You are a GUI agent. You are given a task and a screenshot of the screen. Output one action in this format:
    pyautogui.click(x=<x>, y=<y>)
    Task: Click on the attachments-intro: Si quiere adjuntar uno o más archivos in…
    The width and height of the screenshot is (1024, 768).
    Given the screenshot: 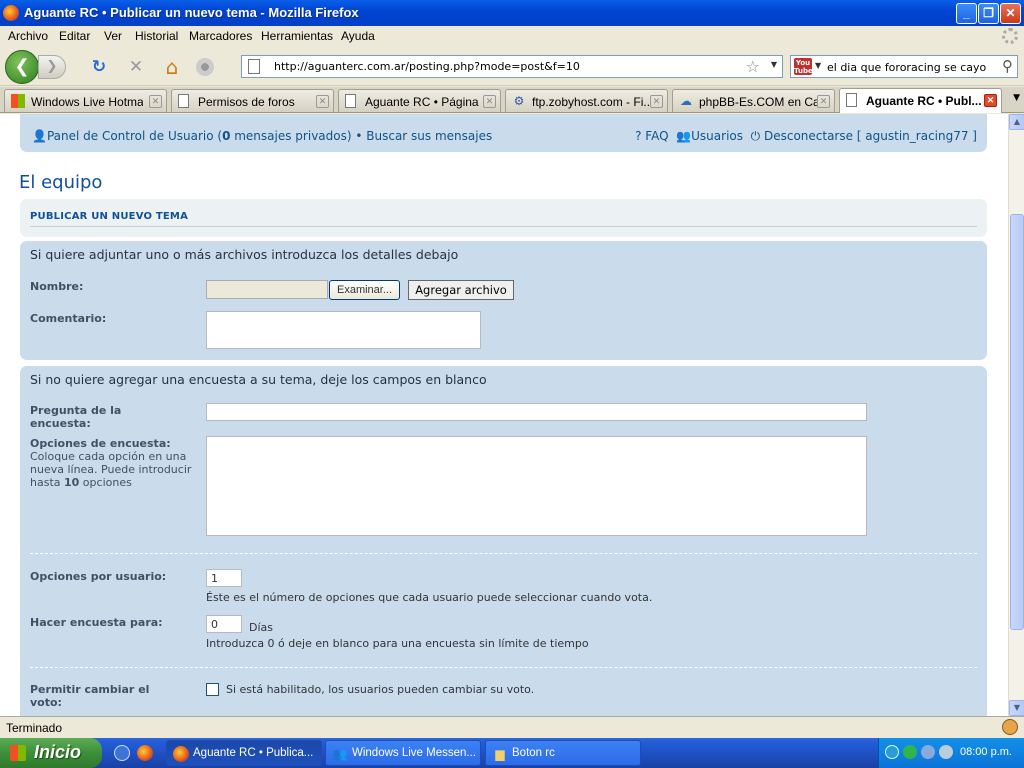 What is the action you would take?
    pyautogui.click(x=244, y=254)
    